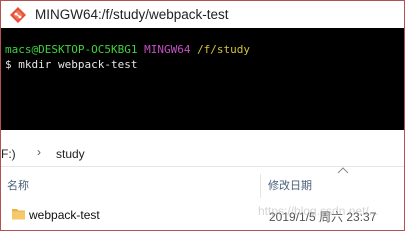 The image size is (405, 240). What do you see at coordinates (290, 185) in the screenshot?
I see `column-header-date: 修改日期` at bounding box center [290, 185].